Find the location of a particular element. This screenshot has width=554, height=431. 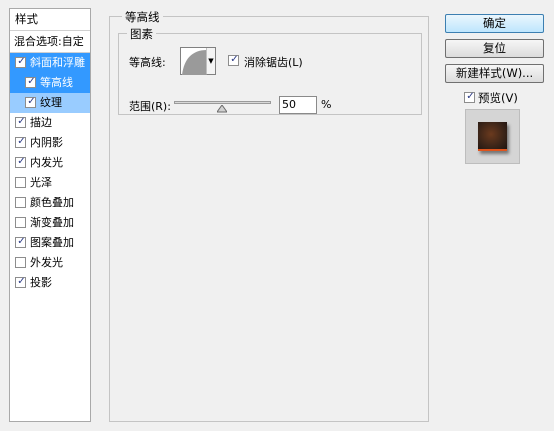

style-item-pattern-overlay: ✓ 图案叠加 is located at coordinates (50, 243).